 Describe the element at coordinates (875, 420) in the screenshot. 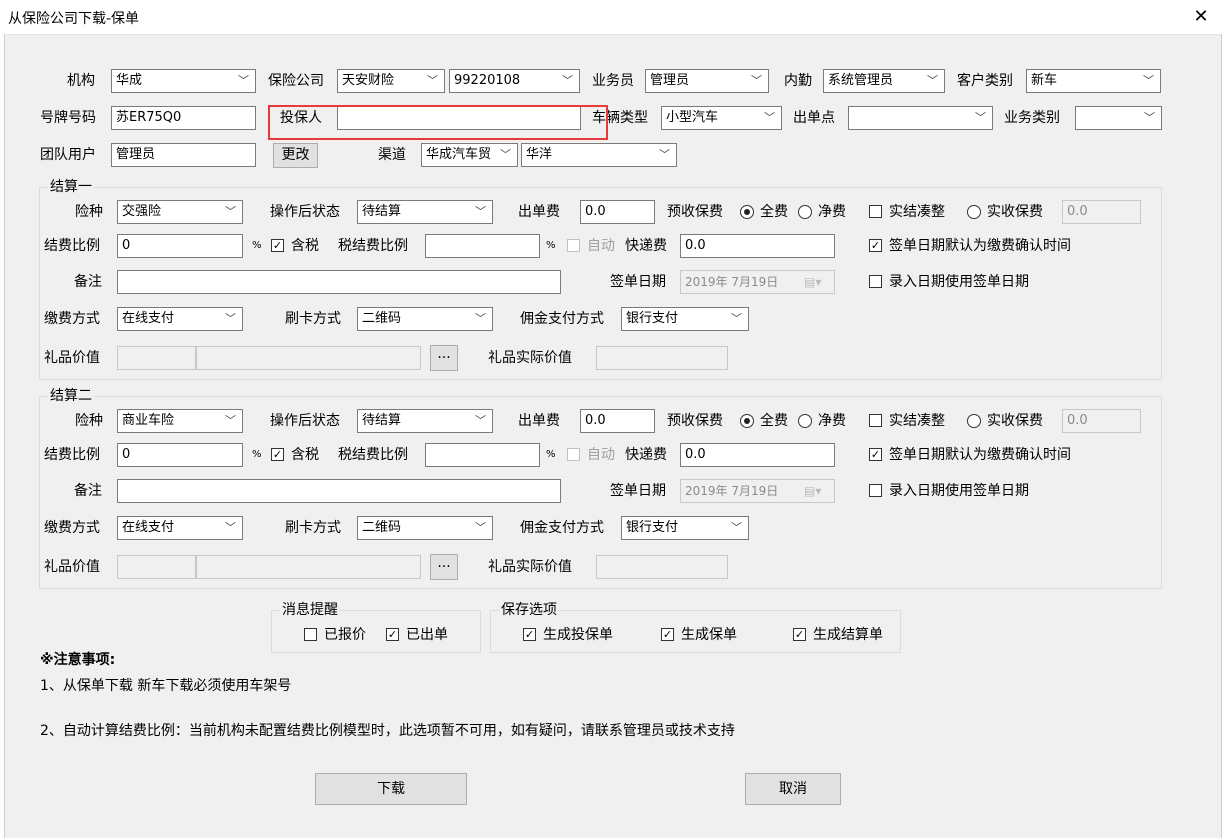

I see `s2-roundup-checkbox` at that location.